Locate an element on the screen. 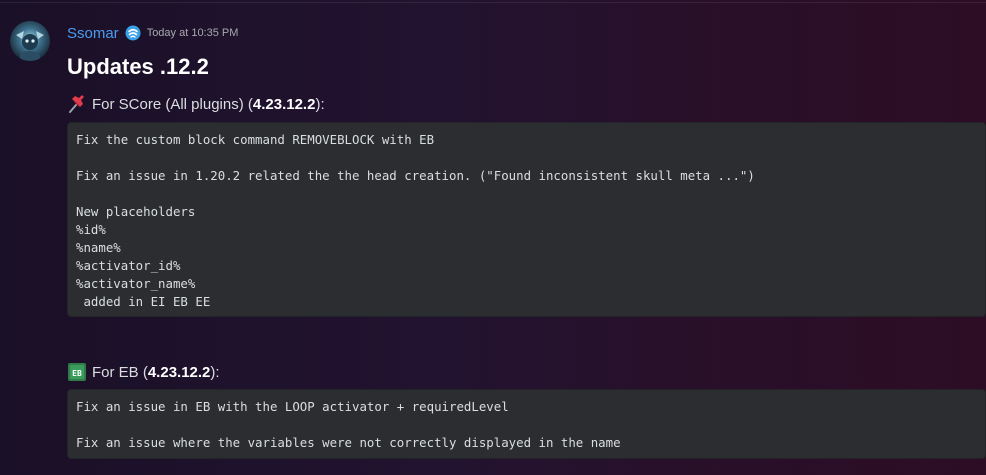  message-header: Ssomar Today at 10:35 PM is located at coordinates (152, 33).